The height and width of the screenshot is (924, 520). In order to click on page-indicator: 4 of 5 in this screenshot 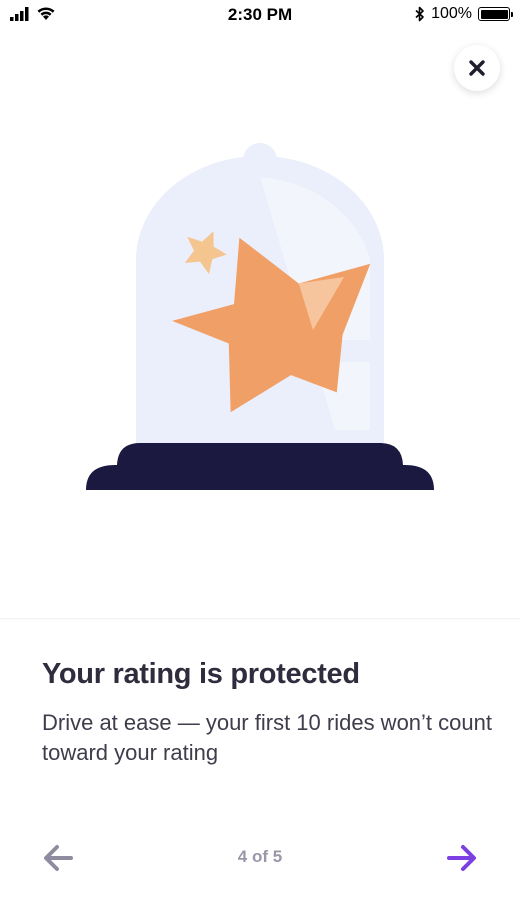, I will do `click(260, 856)`.